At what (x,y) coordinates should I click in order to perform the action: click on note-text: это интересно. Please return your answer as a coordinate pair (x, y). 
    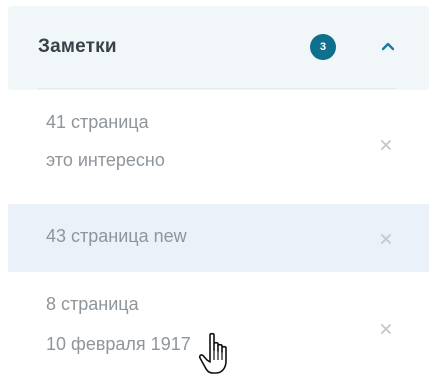
    Looking at the image, I should click on (105, 160).